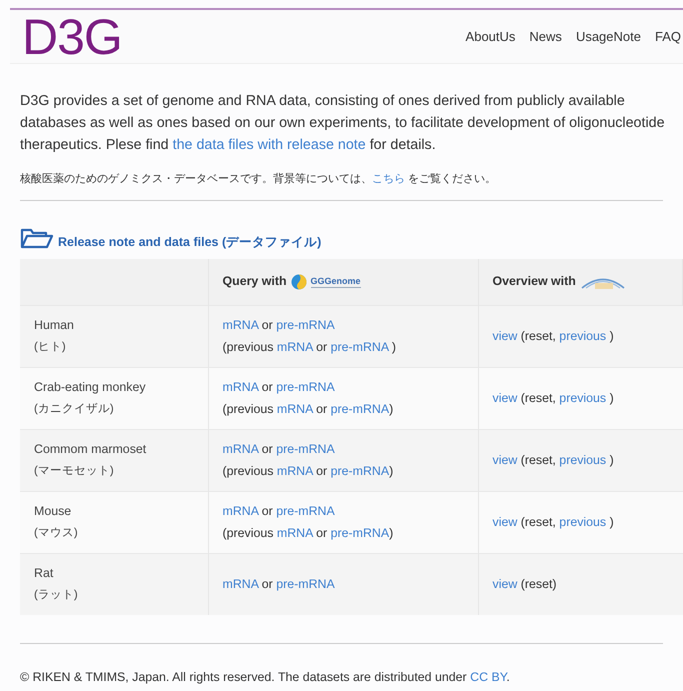  Describe the element at coordinates (265, 677) in the screenshot. I see `copyright-notice: © RIKEN & TMIMS, Japan. All rights reserved. The datasets are distributed under CC BY.` at that location.